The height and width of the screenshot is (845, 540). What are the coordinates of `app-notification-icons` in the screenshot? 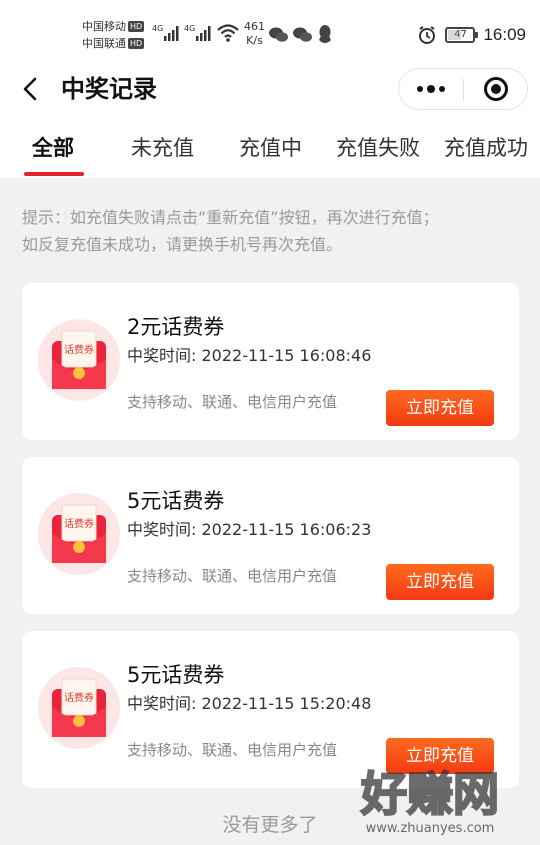 It's located at (300, 34).